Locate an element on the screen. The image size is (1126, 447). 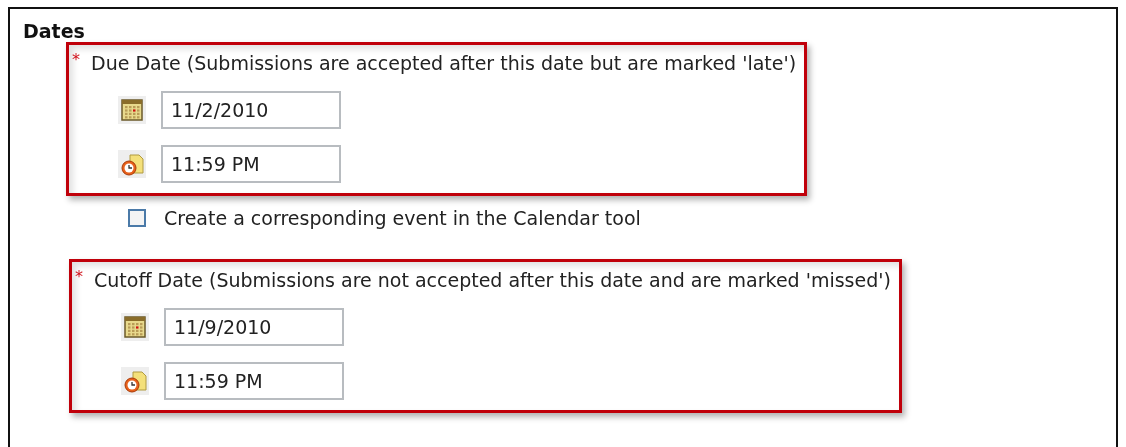
section-title: Dates is located at coordinates (54, 31).